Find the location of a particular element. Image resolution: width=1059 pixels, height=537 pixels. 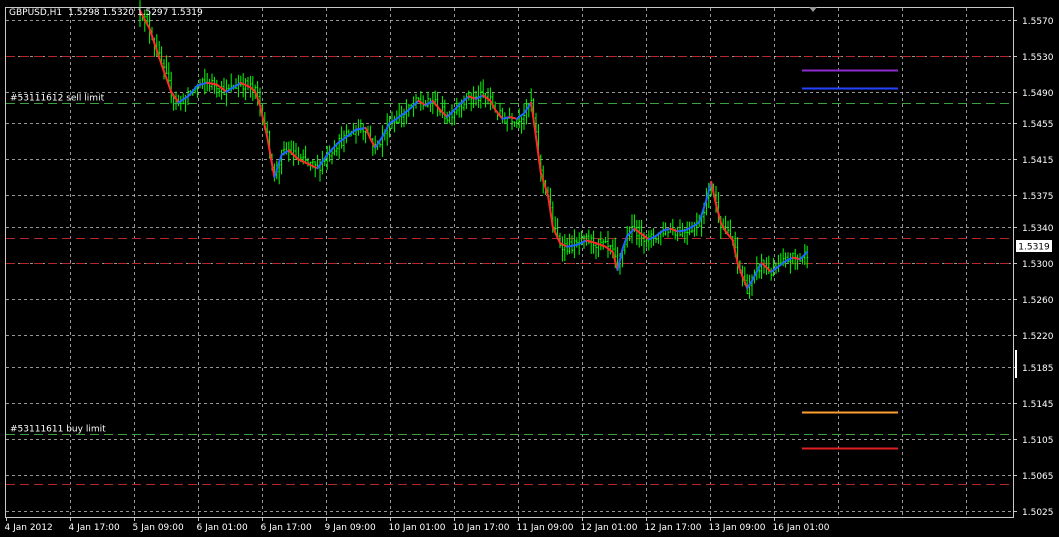

price-tick-label: 1.5220 is located at coordinates (1038, 337).